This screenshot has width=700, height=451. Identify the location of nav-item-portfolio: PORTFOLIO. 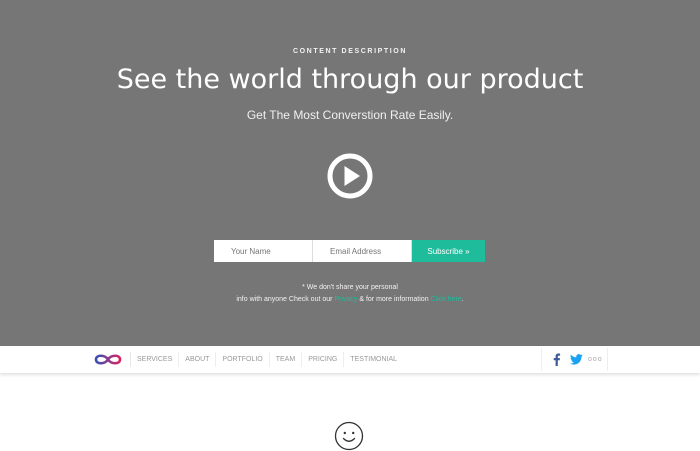
(241, 359).